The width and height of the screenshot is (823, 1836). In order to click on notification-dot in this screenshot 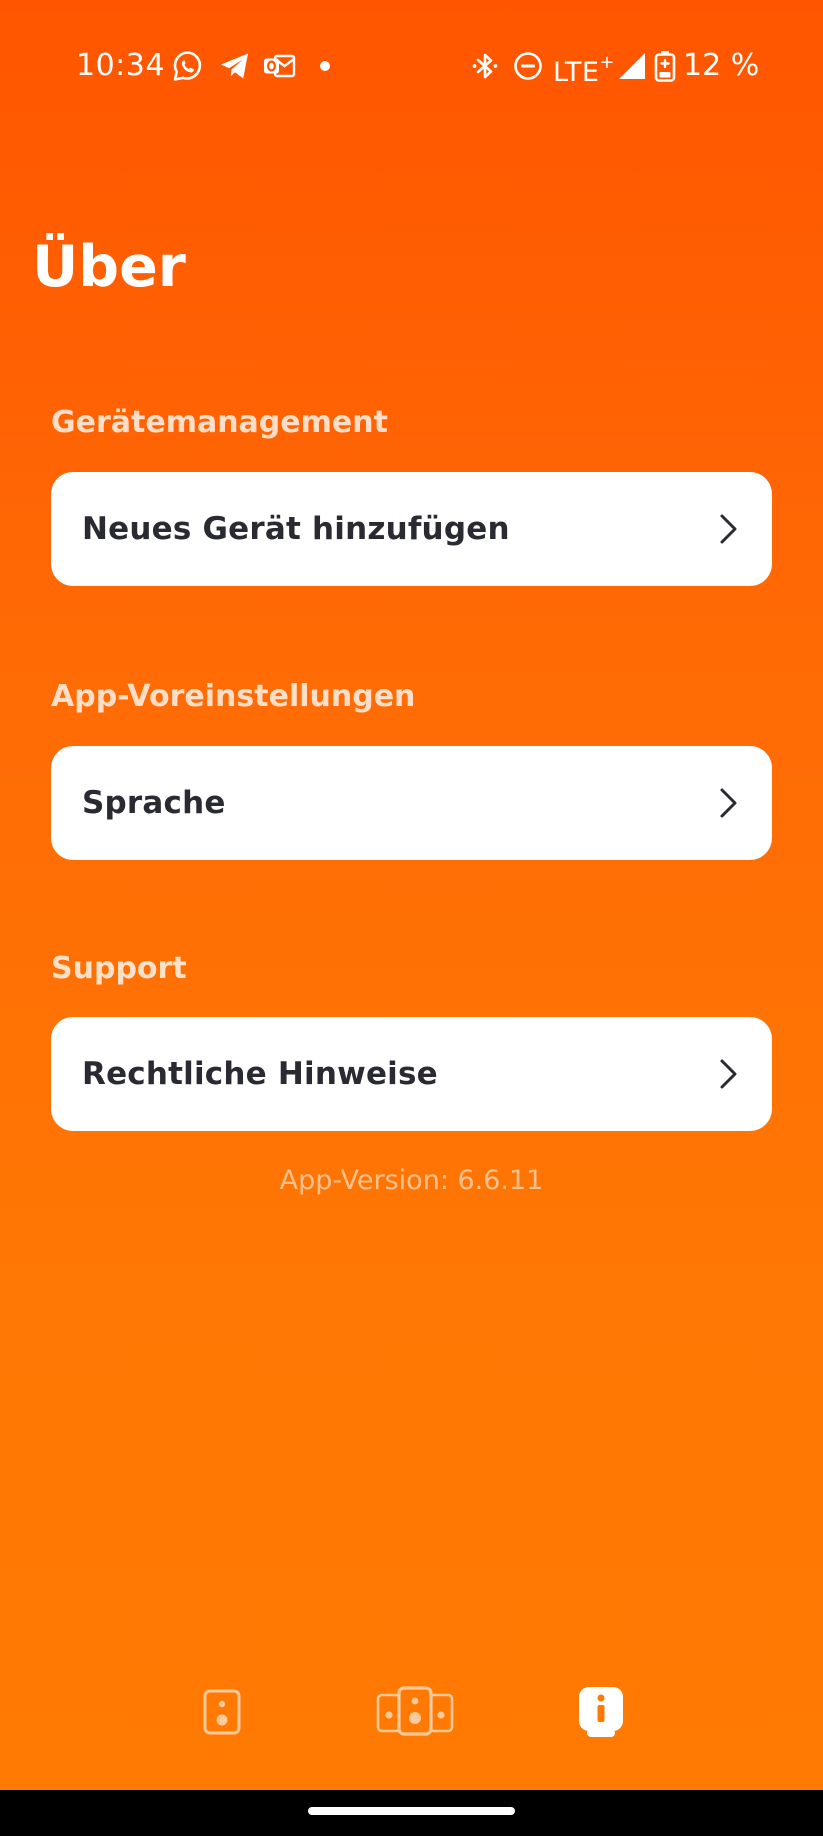, I will do `click(325, 66)`.